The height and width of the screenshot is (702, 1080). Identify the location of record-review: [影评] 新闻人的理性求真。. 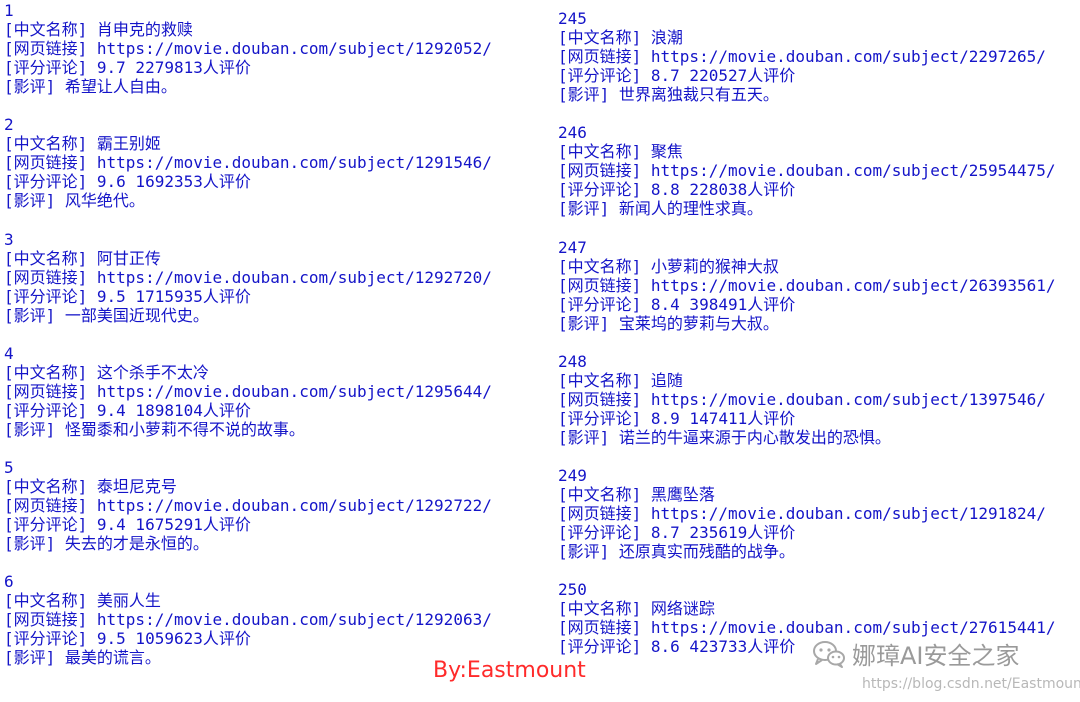
(660, 209).